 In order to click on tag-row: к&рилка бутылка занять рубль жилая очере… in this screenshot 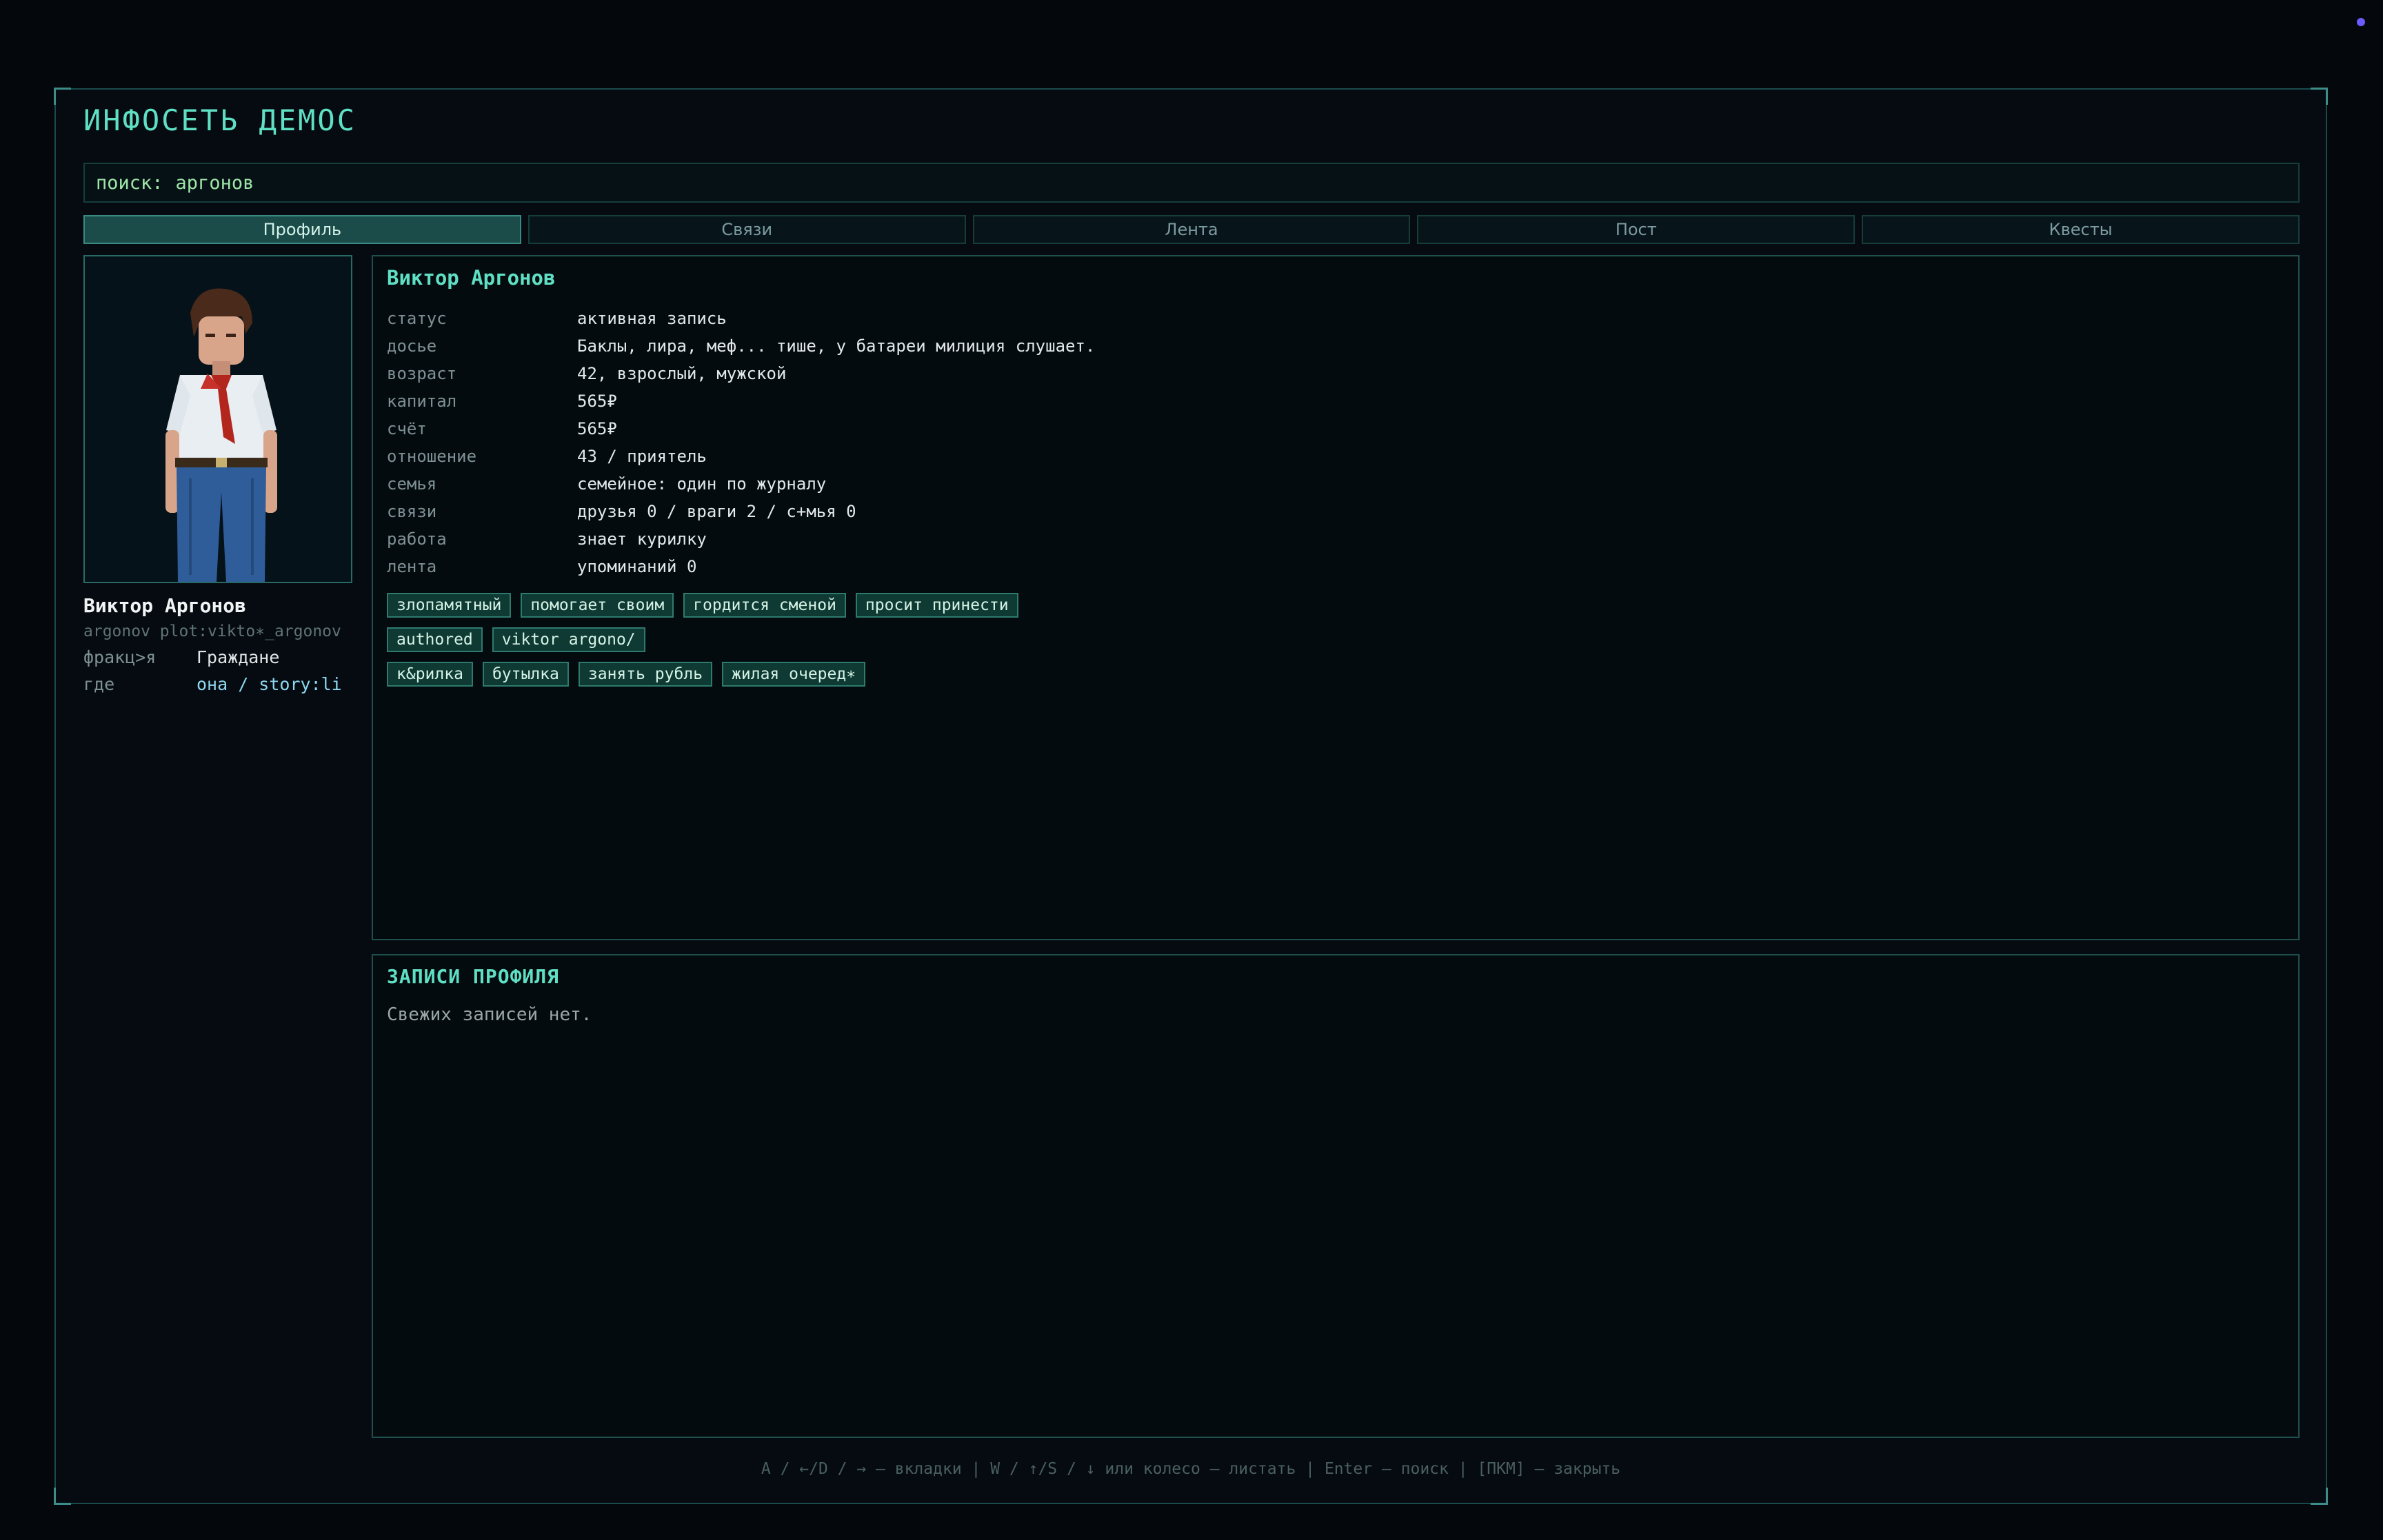, I will do `click(1335, 675)`.